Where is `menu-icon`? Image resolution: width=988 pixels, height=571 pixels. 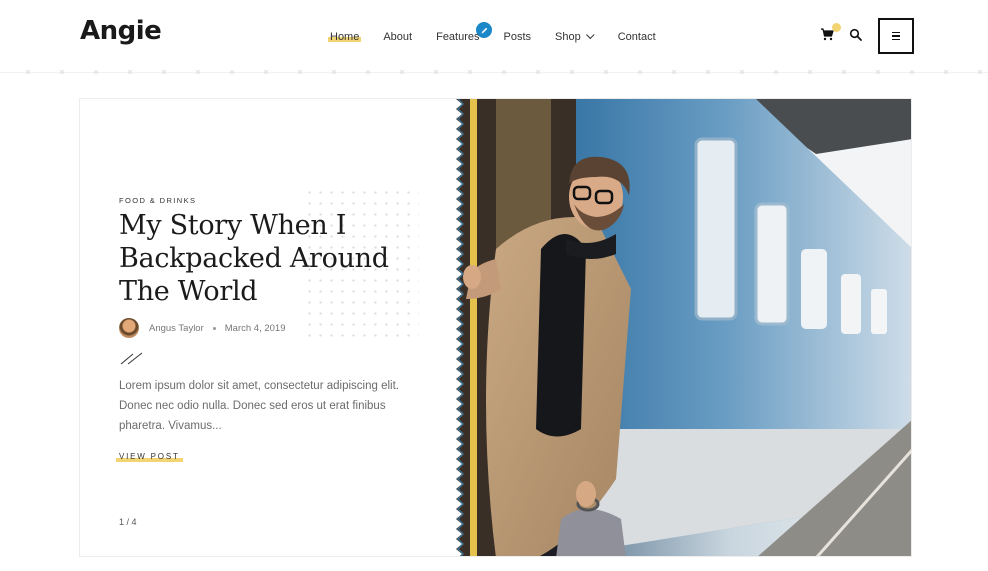
menu-icon is located at coordinates (896, 36).